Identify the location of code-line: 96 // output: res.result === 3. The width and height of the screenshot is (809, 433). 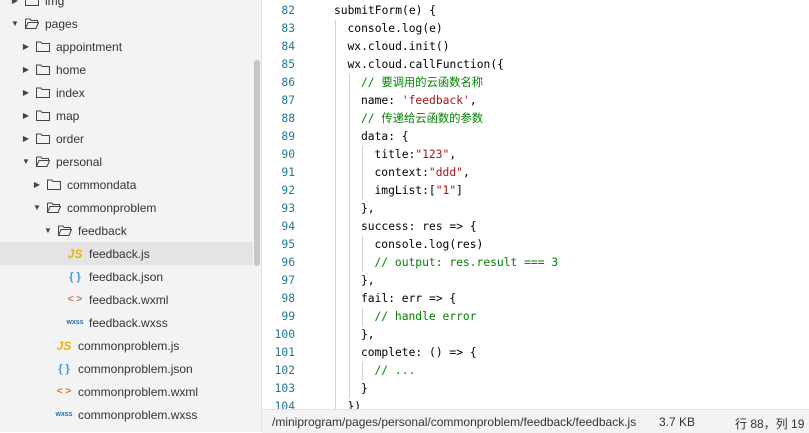
(535, 263).